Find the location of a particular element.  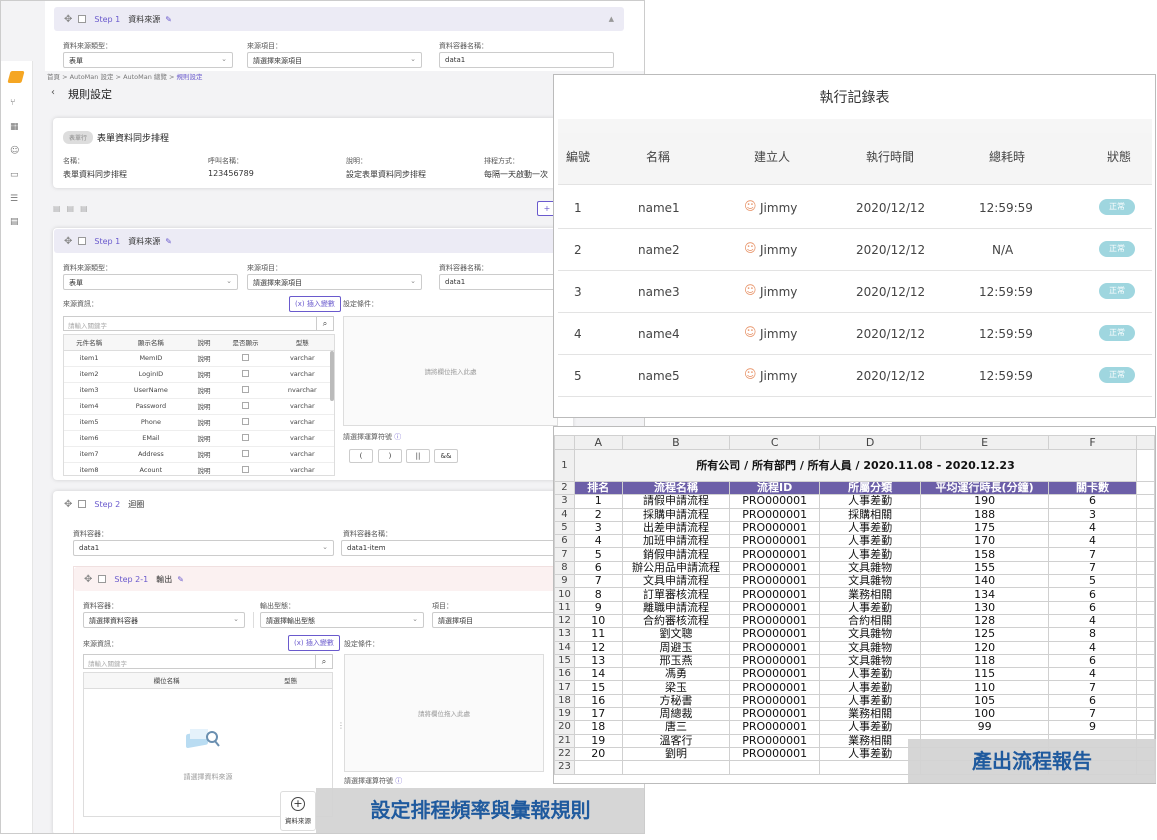

table-cell: 合約相關 is located at coordinates (870, 621).